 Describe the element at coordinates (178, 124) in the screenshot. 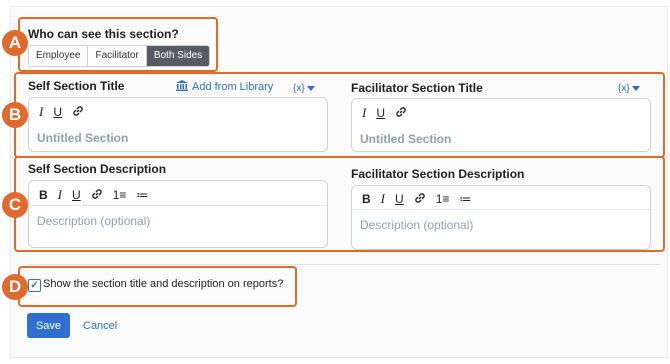

I see `self-title-editor: I U Untitled Section` at that location.